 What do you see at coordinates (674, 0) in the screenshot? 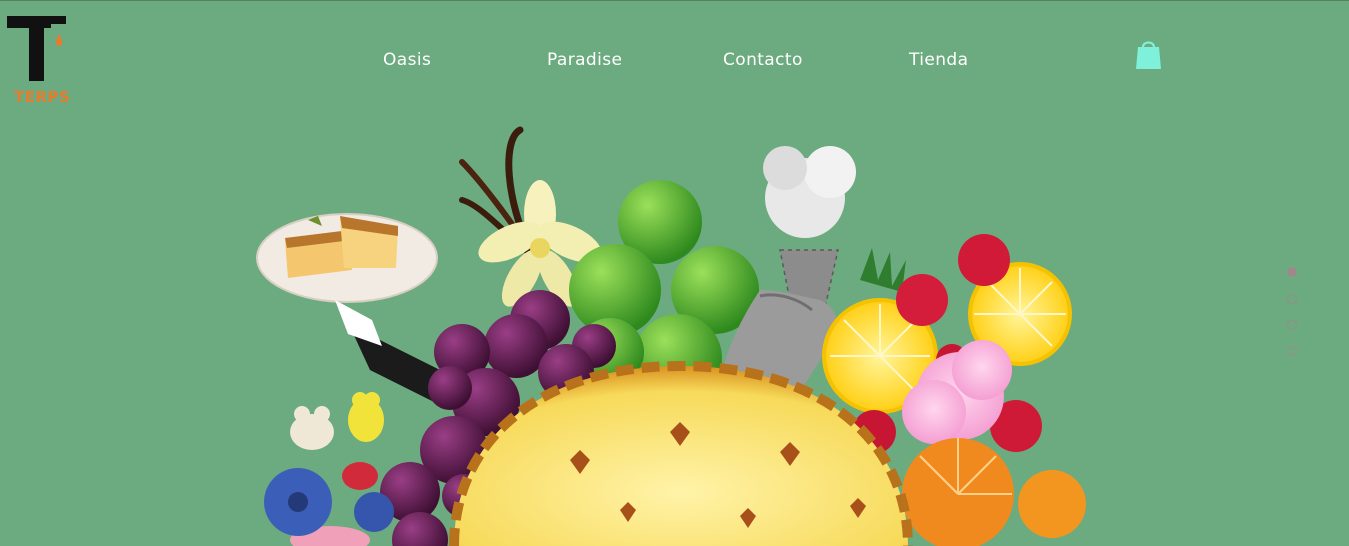
I see `top-border` at bounding box center [674, 0].